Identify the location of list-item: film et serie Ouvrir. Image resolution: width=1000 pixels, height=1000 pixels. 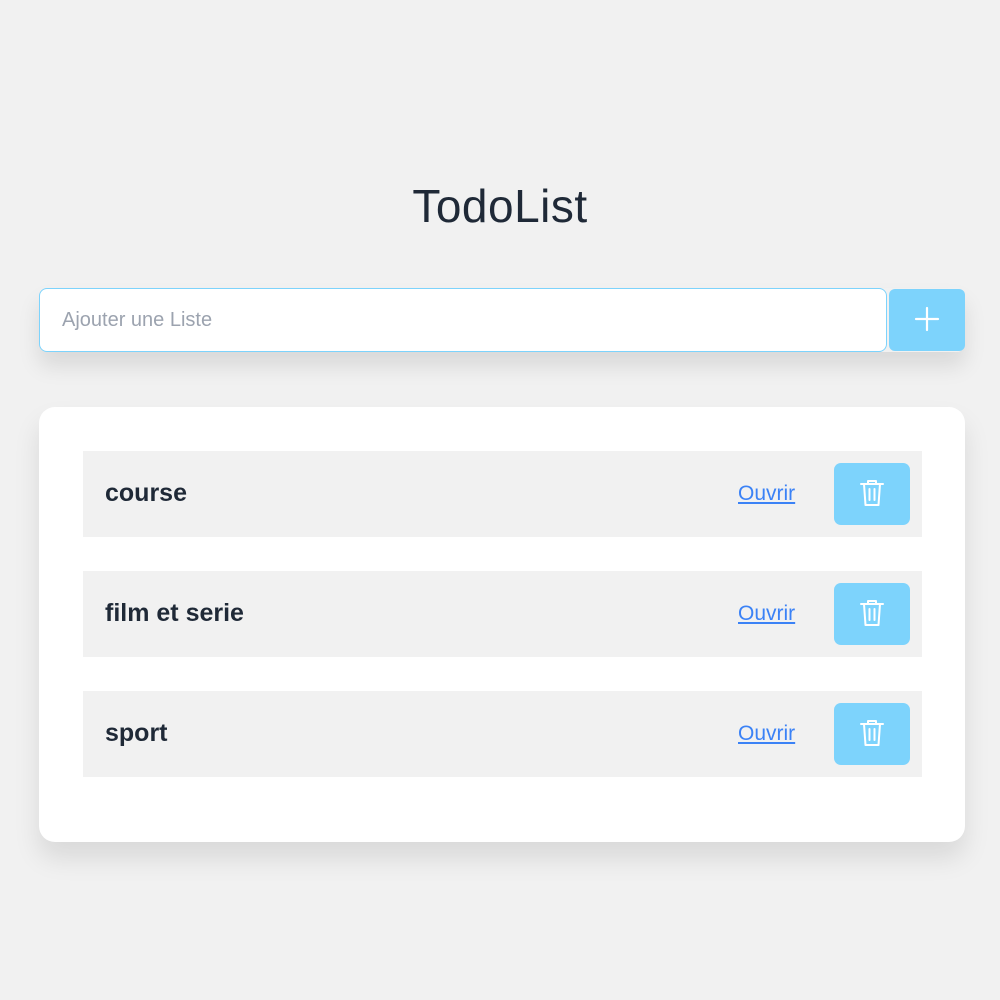
(502, 614).